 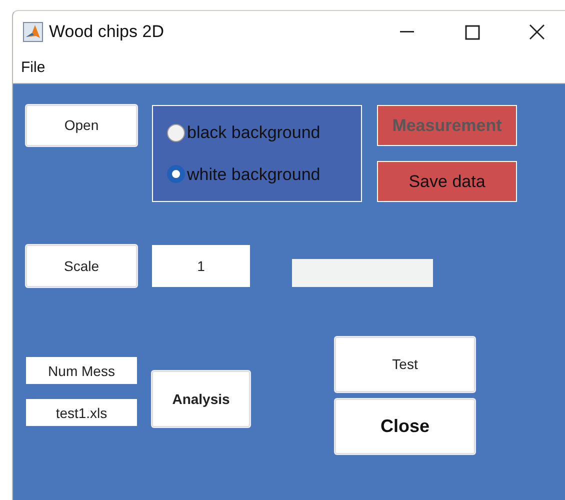 I want to click on test-button: Test, so click(x=405, y=364).